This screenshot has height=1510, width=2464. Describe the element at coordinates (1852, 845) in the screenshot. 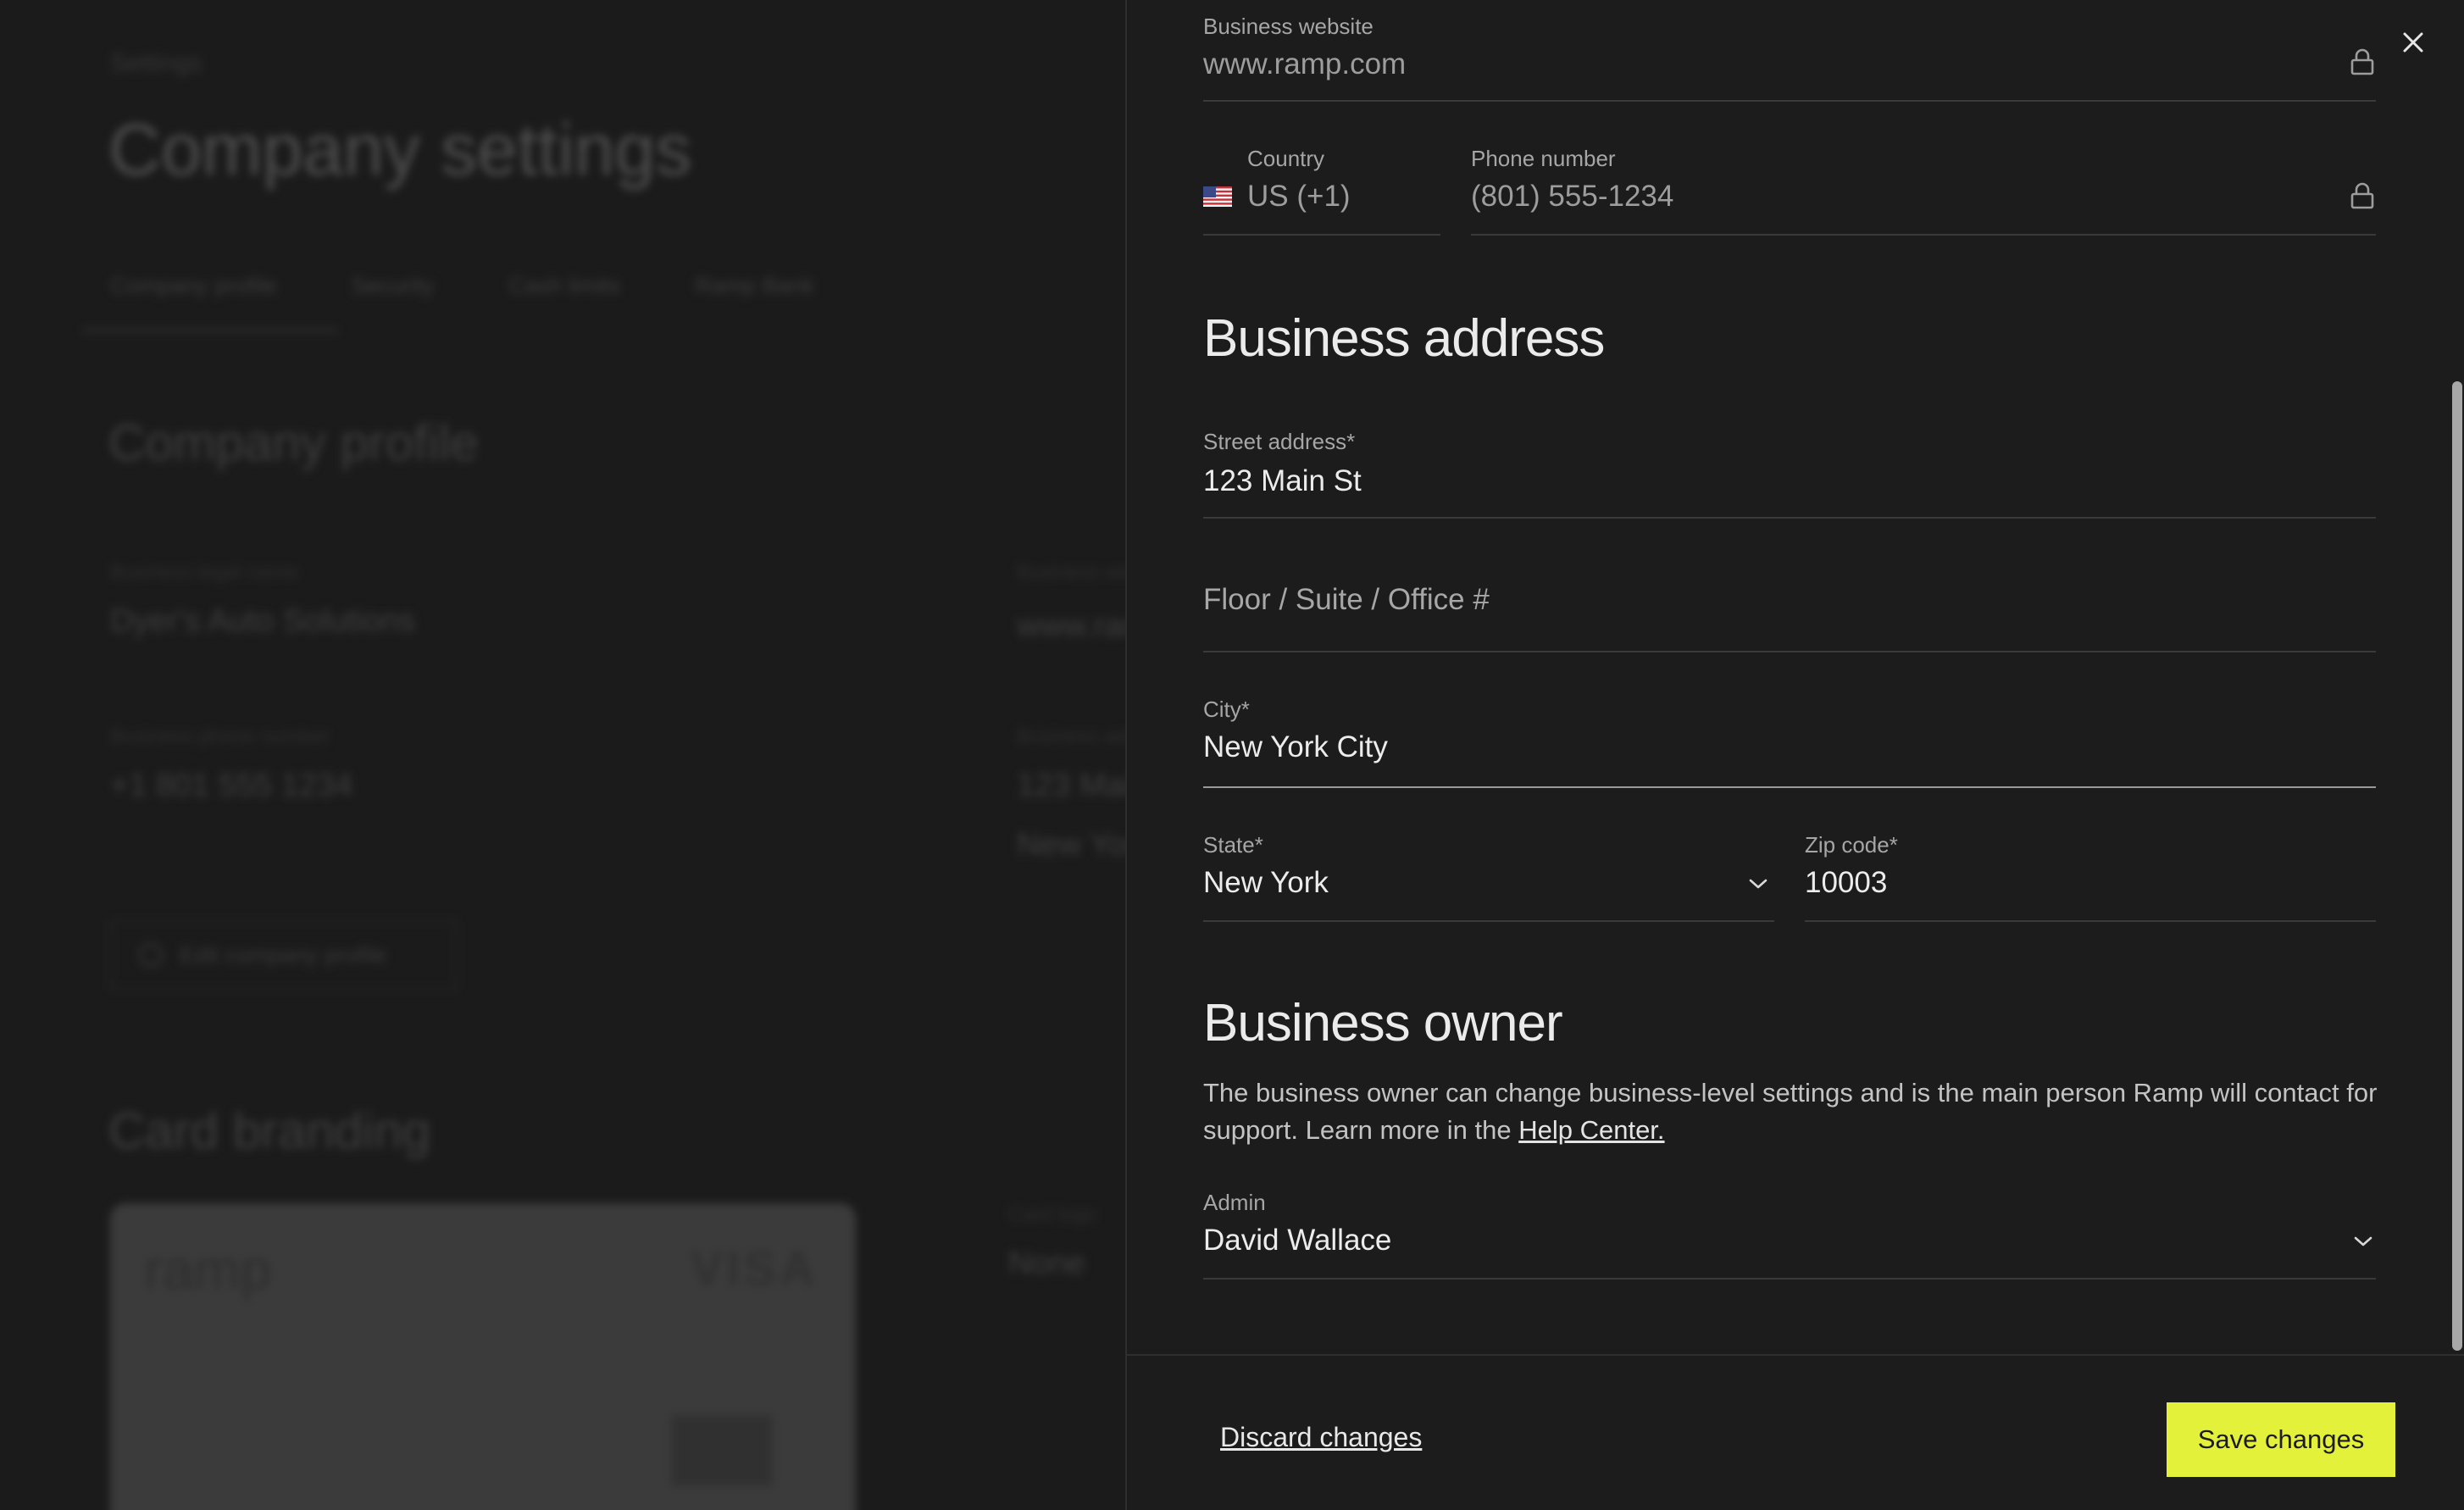

I see `zip-code-label: Zip code*` at that location.